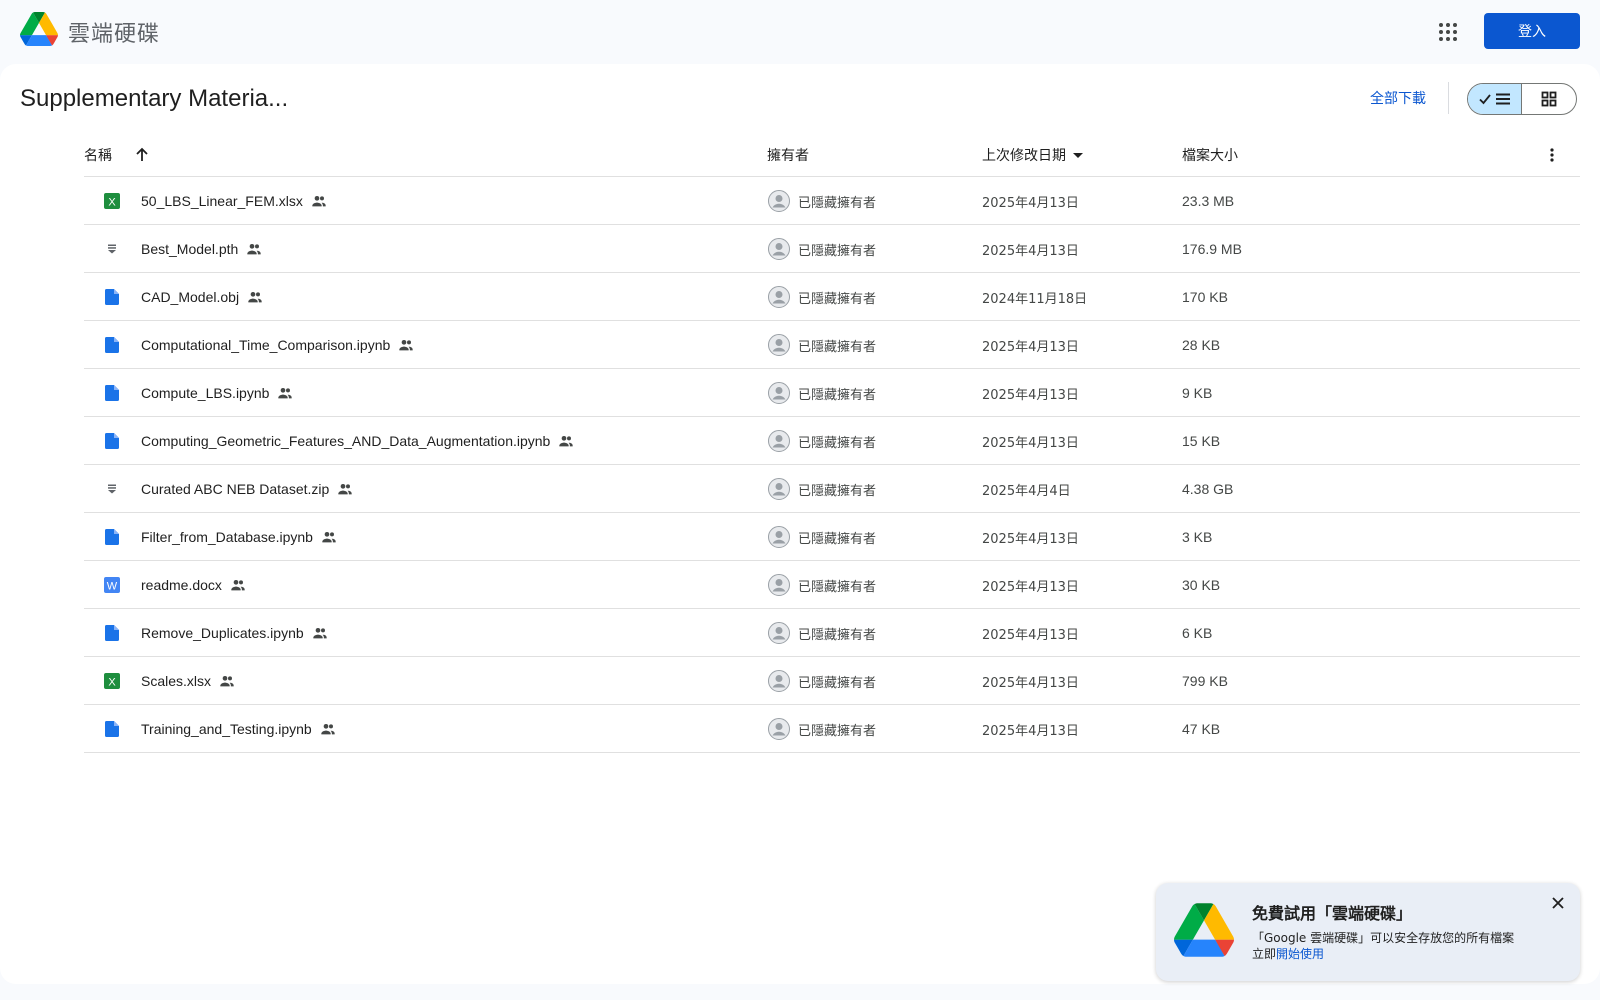 This screenshot has height=1000, width=1600. I want to click on divider, so click(1448, 98).